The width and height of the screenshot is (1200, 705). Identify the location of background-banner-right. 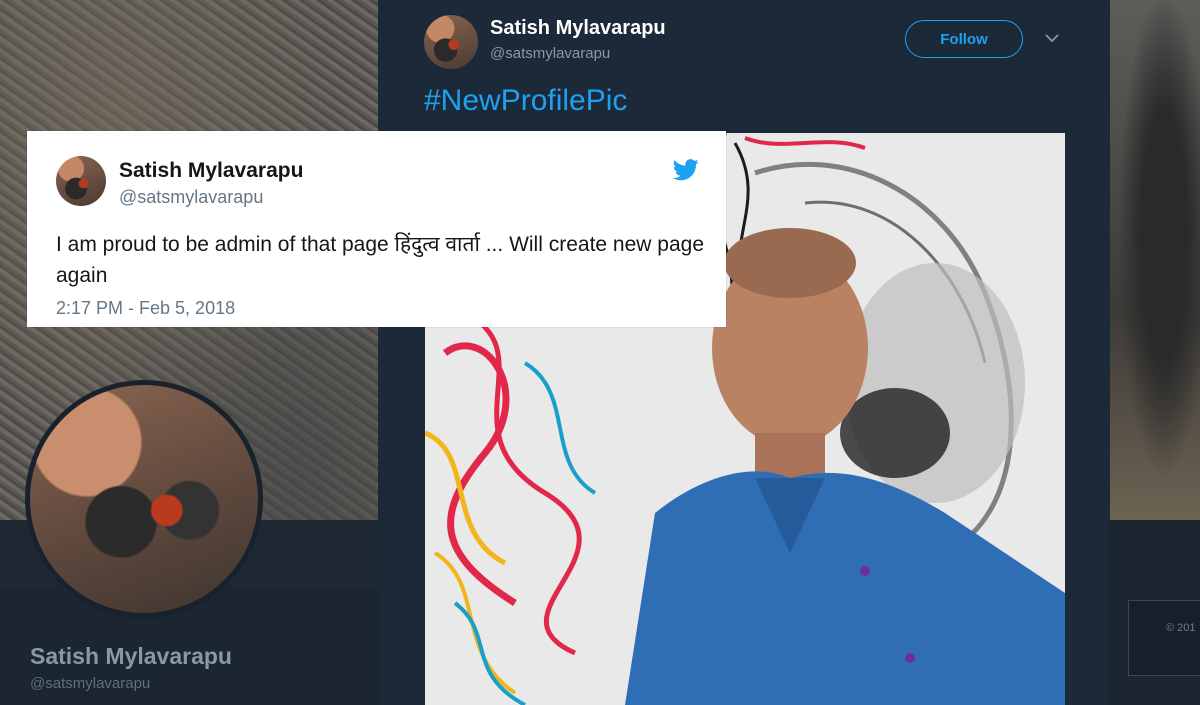
(1155, 260).